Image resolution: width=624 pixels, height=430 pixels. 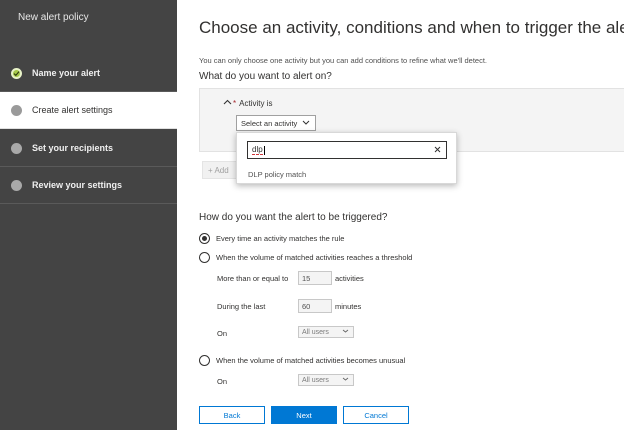 What do you see at coordinates (264, 150) in the screenshot?
I see `text-cursor` at bounding box center [264, 150].